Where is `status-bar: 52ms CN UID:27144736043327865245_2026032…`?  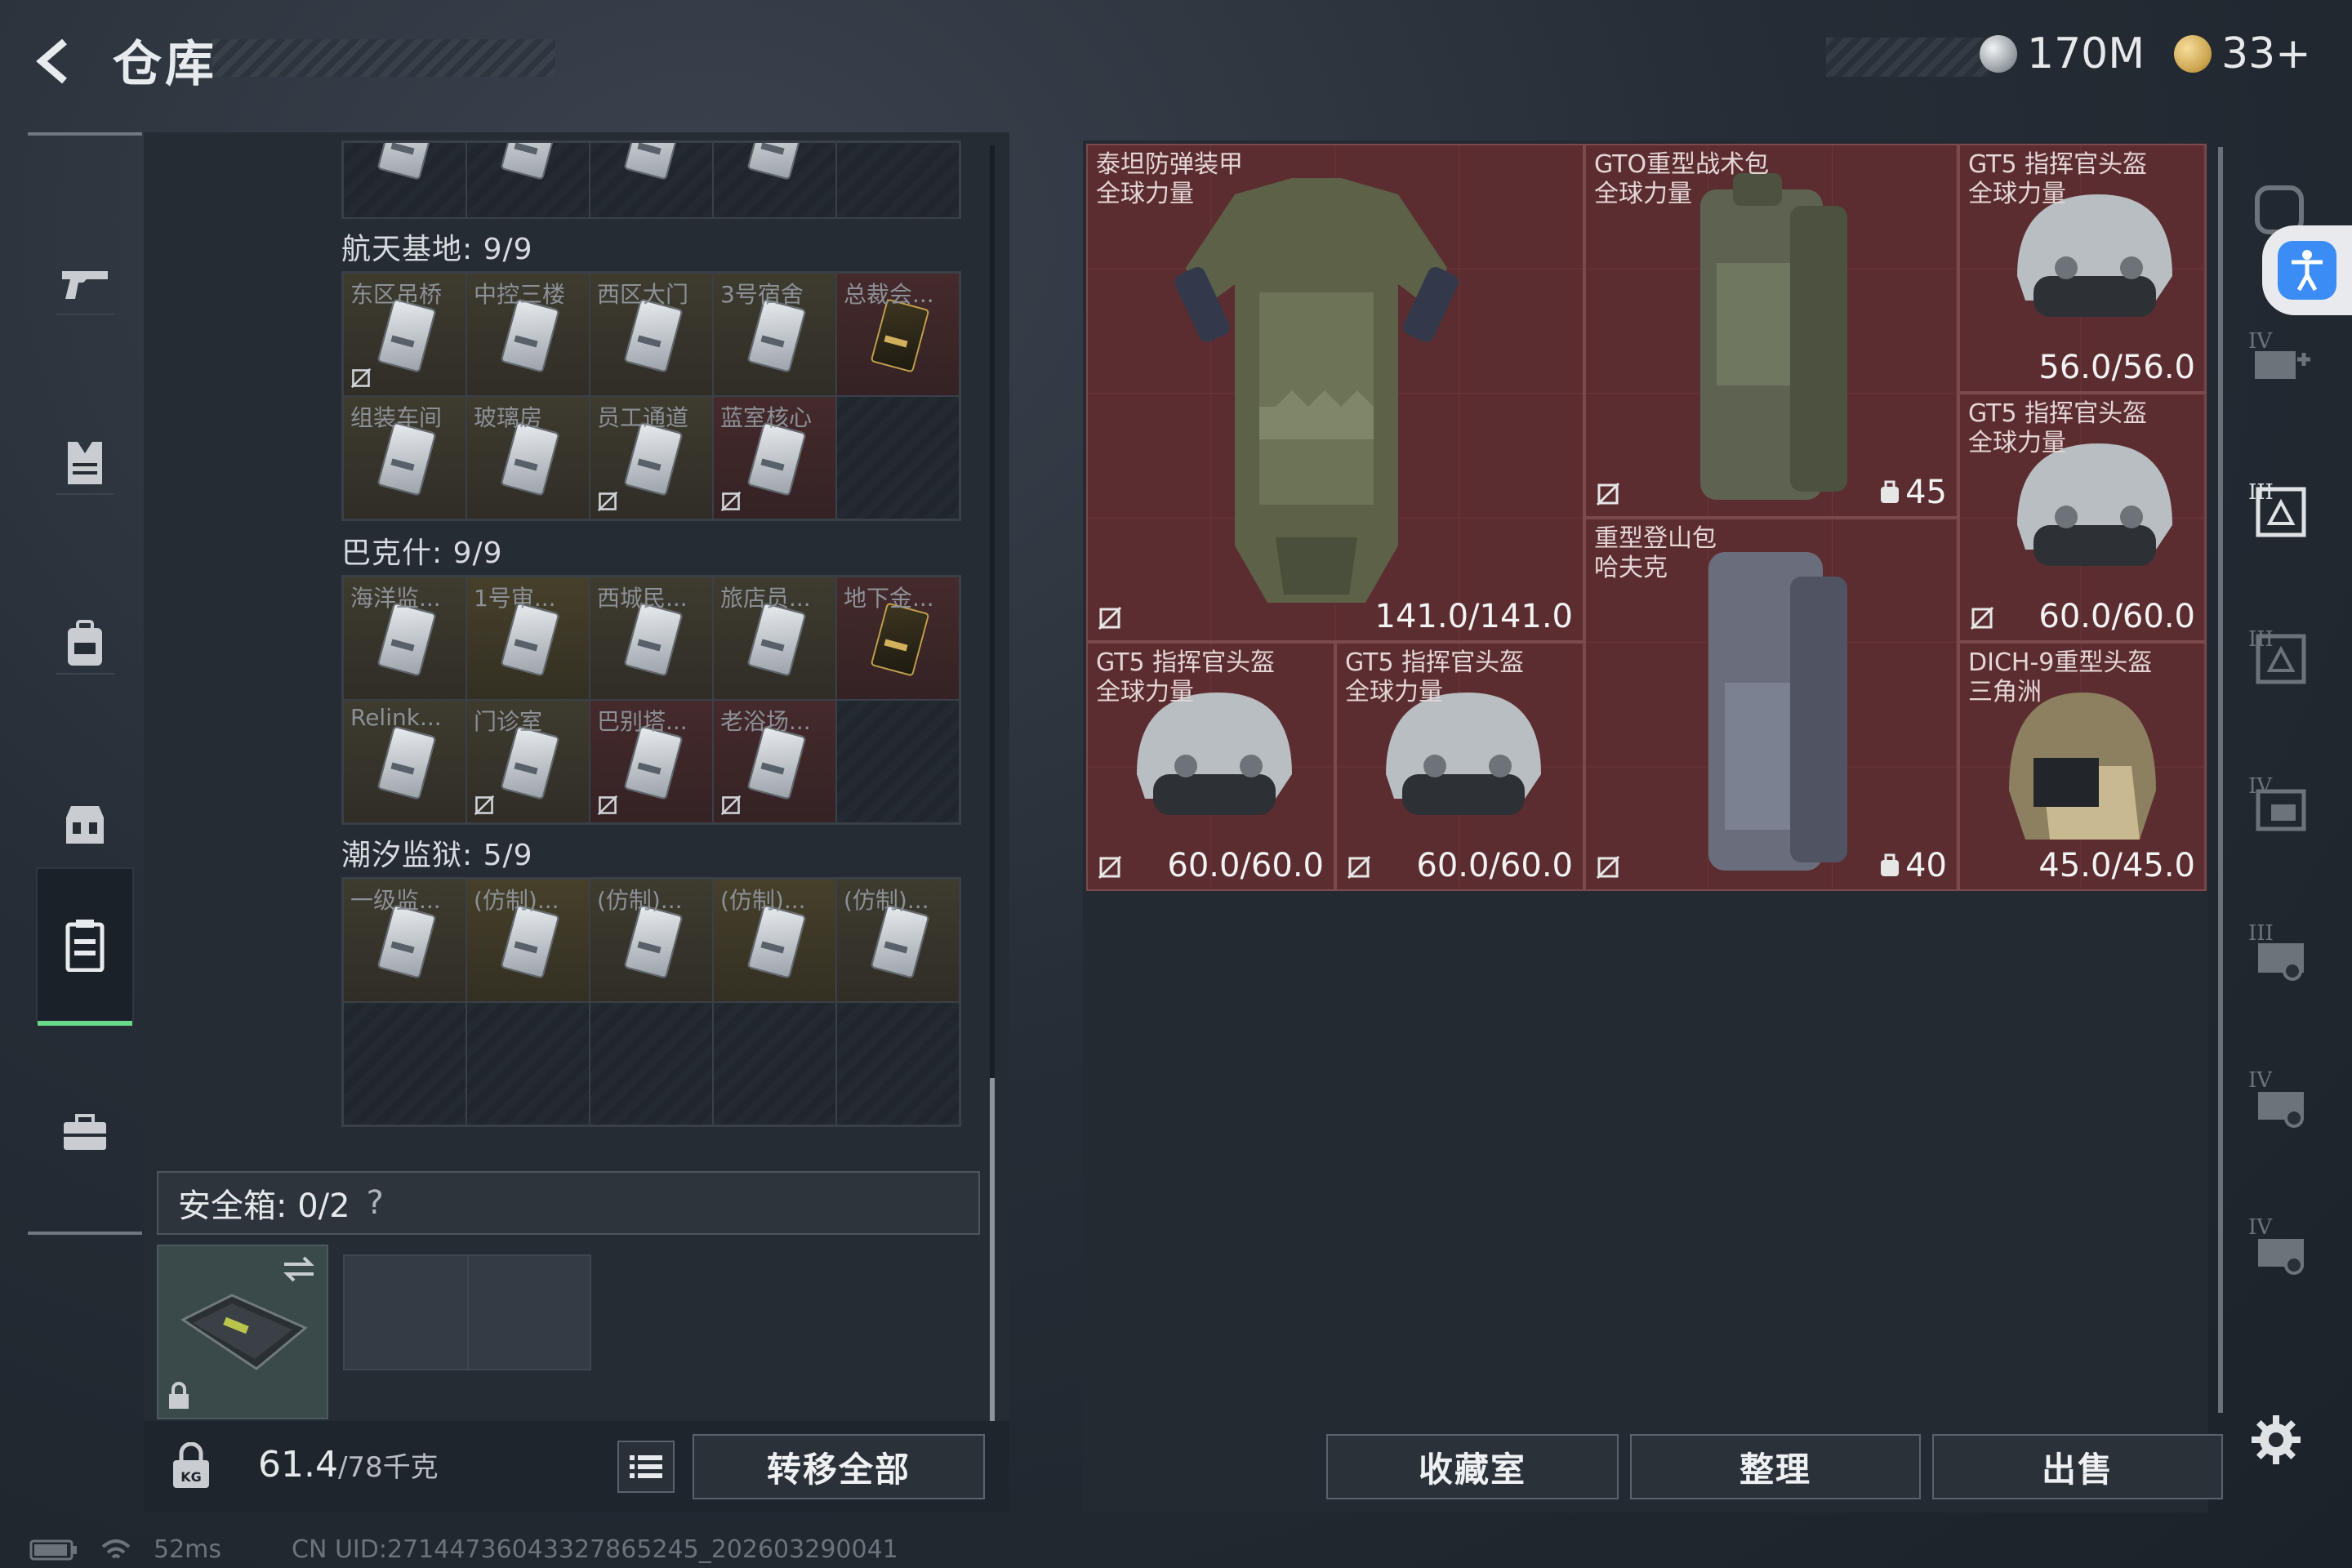 status-bar: 52ms CN UID:27144736043327865245_2026032… is located at coordinates (463, 1549).